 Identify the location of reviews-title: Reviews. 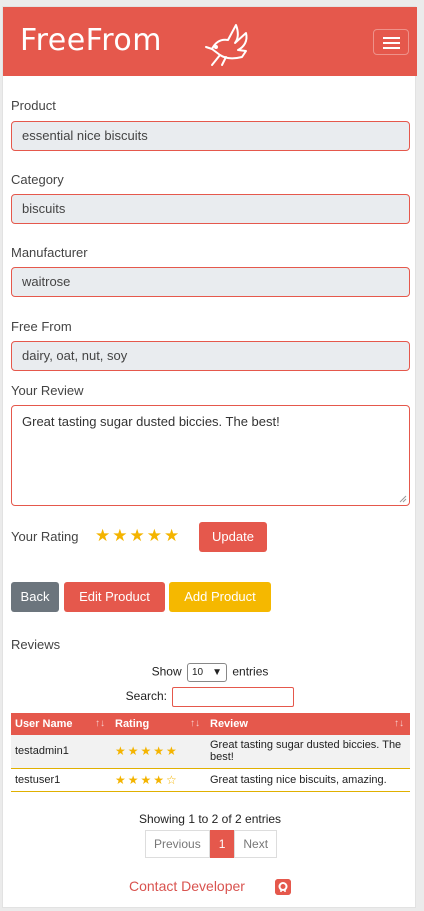
(36, 644).